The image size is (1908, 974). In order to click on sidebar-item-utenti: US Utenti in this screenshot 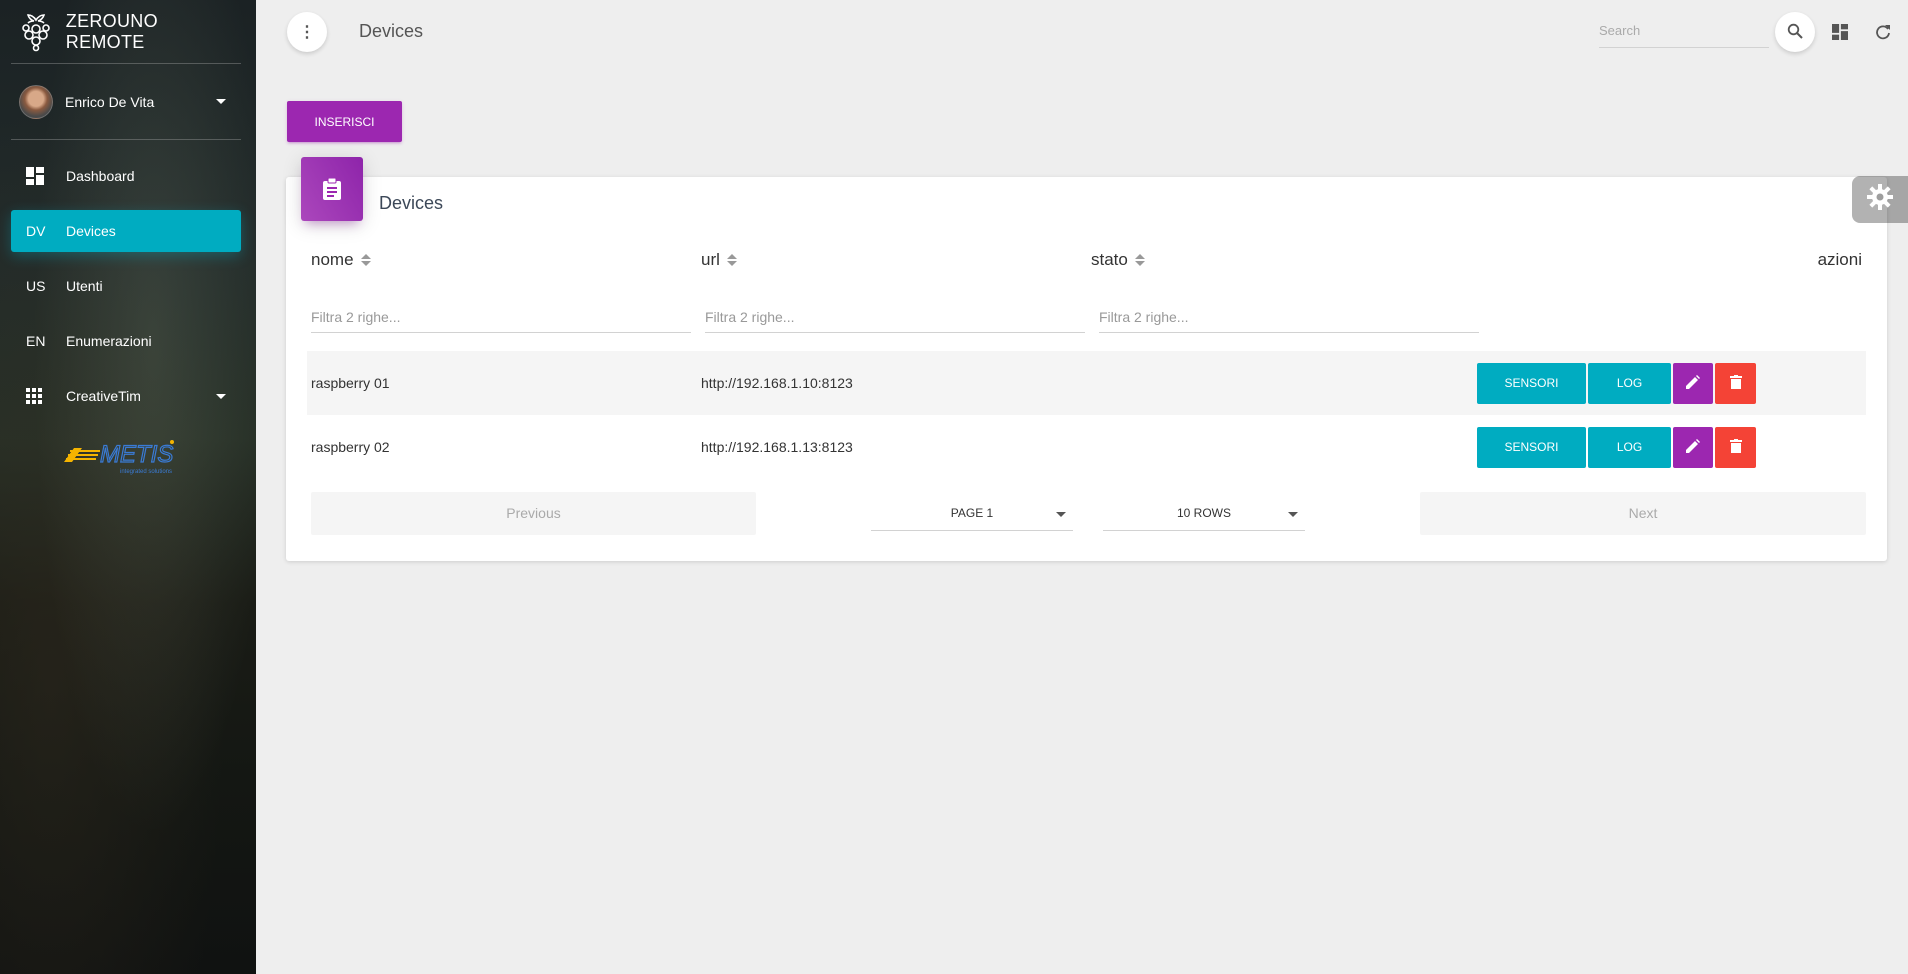, I will do `click(126, 286)`.